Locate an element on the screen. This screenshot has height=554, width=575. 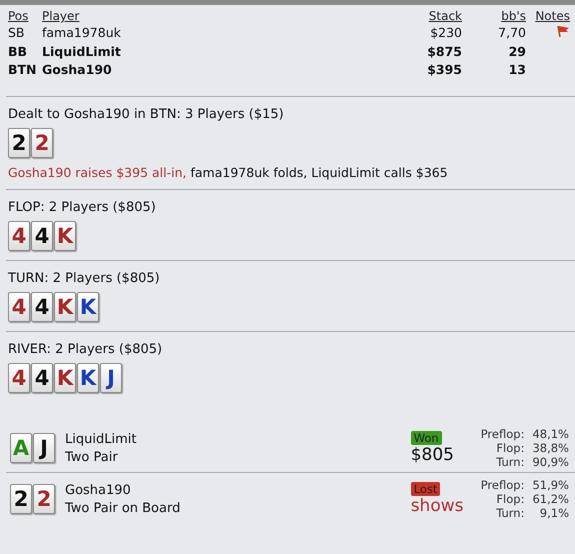
action-text: Gosha190 raises $395 all-in, is located at coordinates (97, 172).